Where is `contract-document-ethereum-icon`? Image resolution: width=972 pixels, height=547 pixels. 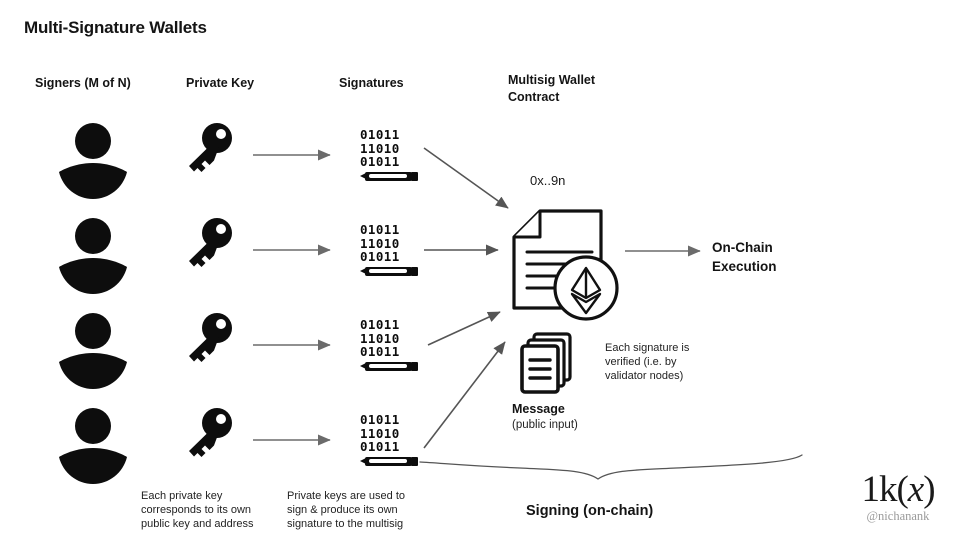
contract-document-ethereum-icon is located at coordinates (565, 265).